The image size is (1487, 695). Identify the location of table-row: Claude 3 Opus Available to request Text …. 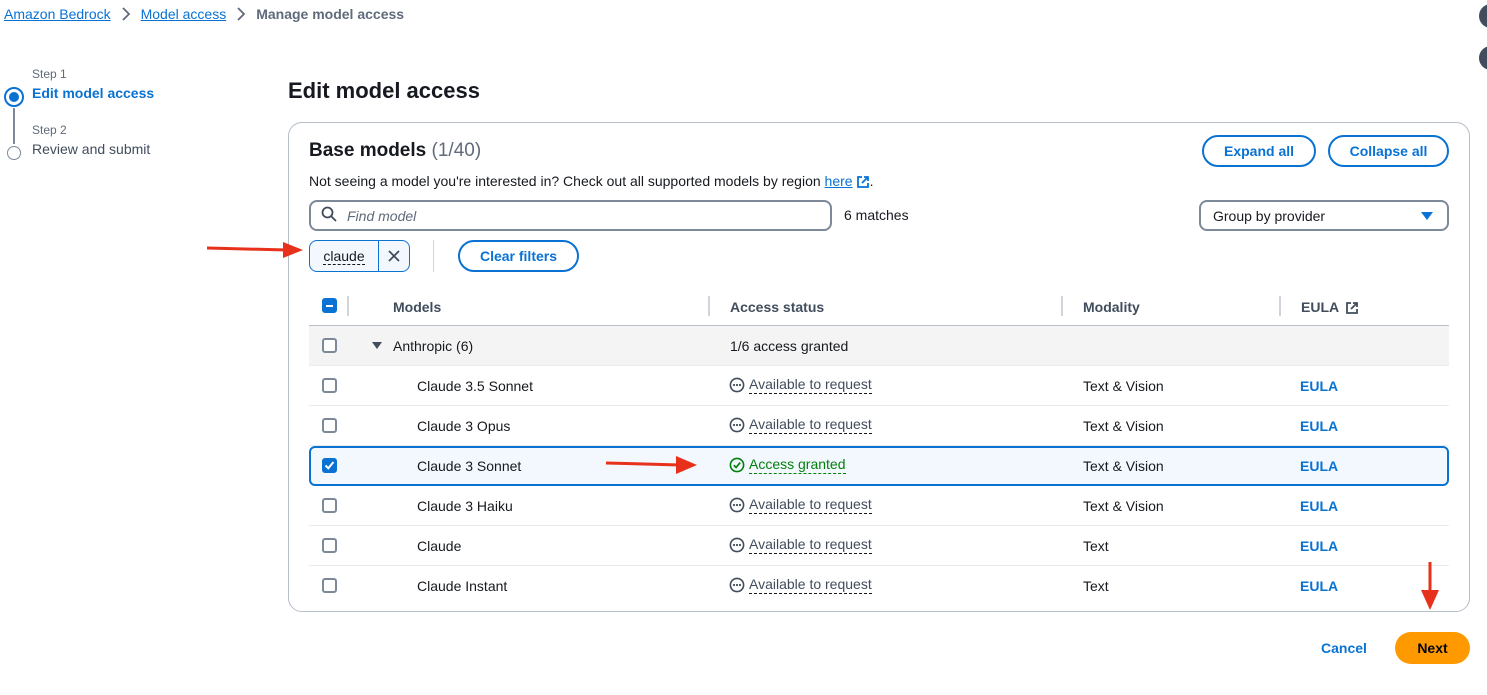
(879, 426).